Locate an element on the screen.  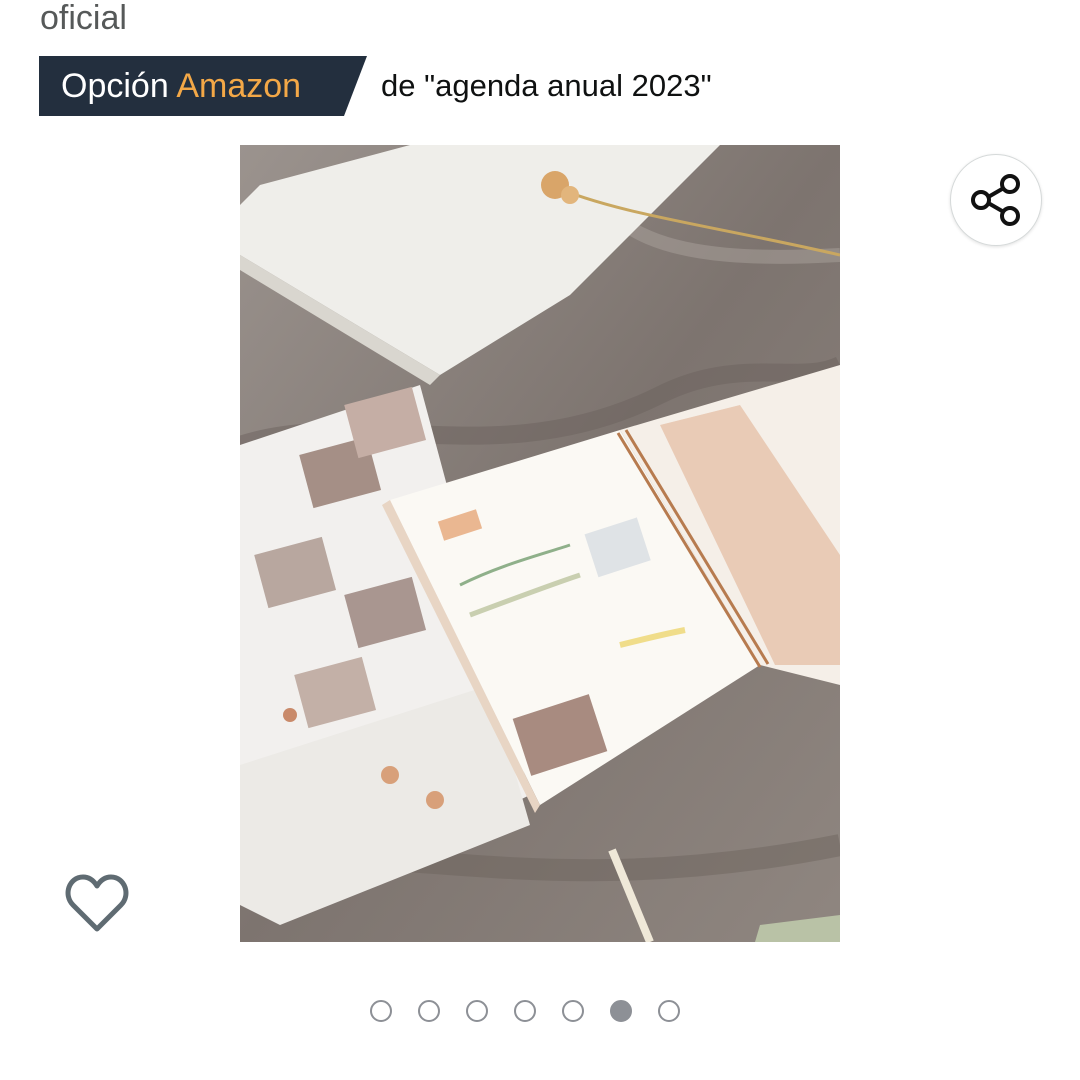
carousel-dots is located at coordinates (525, 1011).